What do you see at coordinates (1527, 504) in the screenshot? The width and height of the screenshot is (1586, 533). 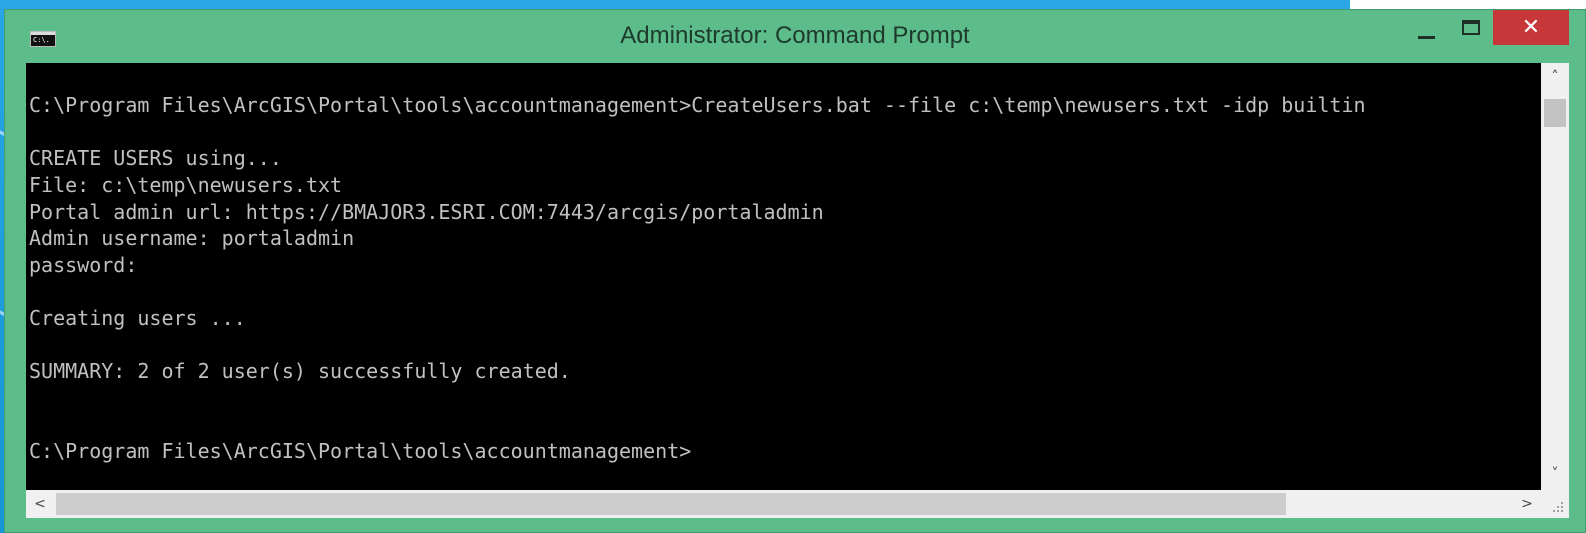 I see `scroll-right-icon: >` at bounding box center [1527, 504].